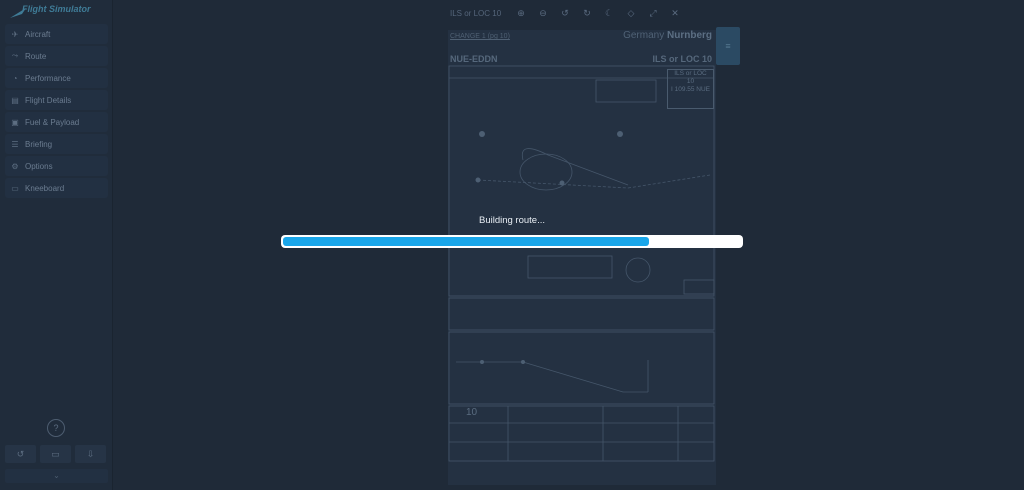  I want to click on sidebar-item-label: Options, so click(39, 166).